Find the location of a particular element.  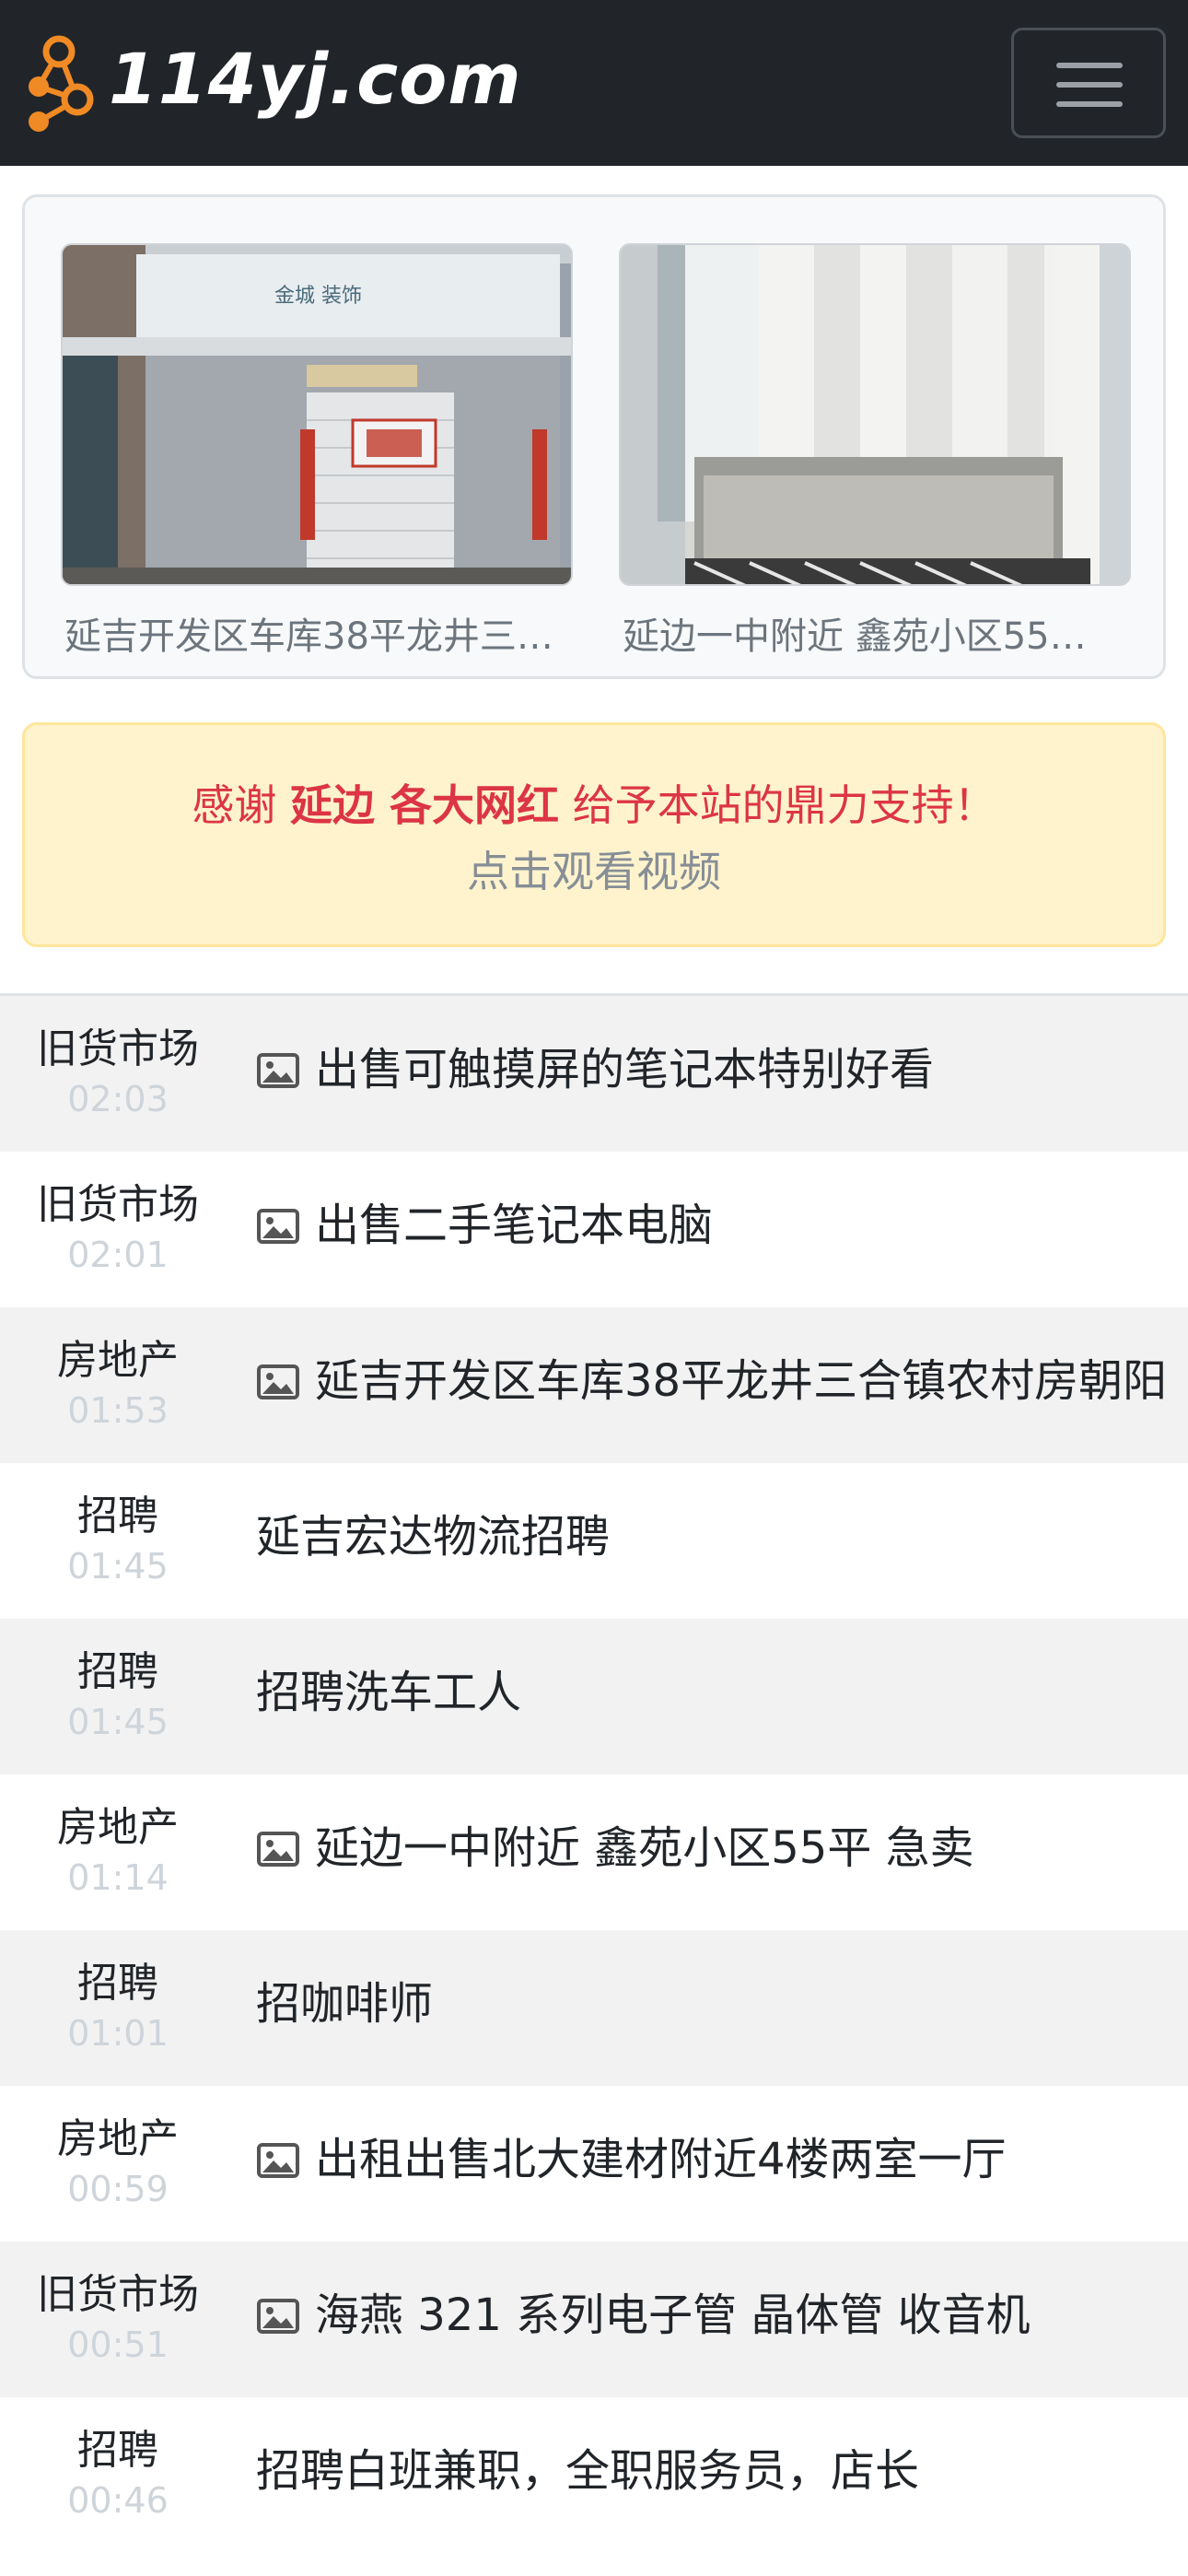

listing-row: 房地产 01:14 延边一中附近 鑫苑小区55平 急卖 is located at coordinates (594, 1852).